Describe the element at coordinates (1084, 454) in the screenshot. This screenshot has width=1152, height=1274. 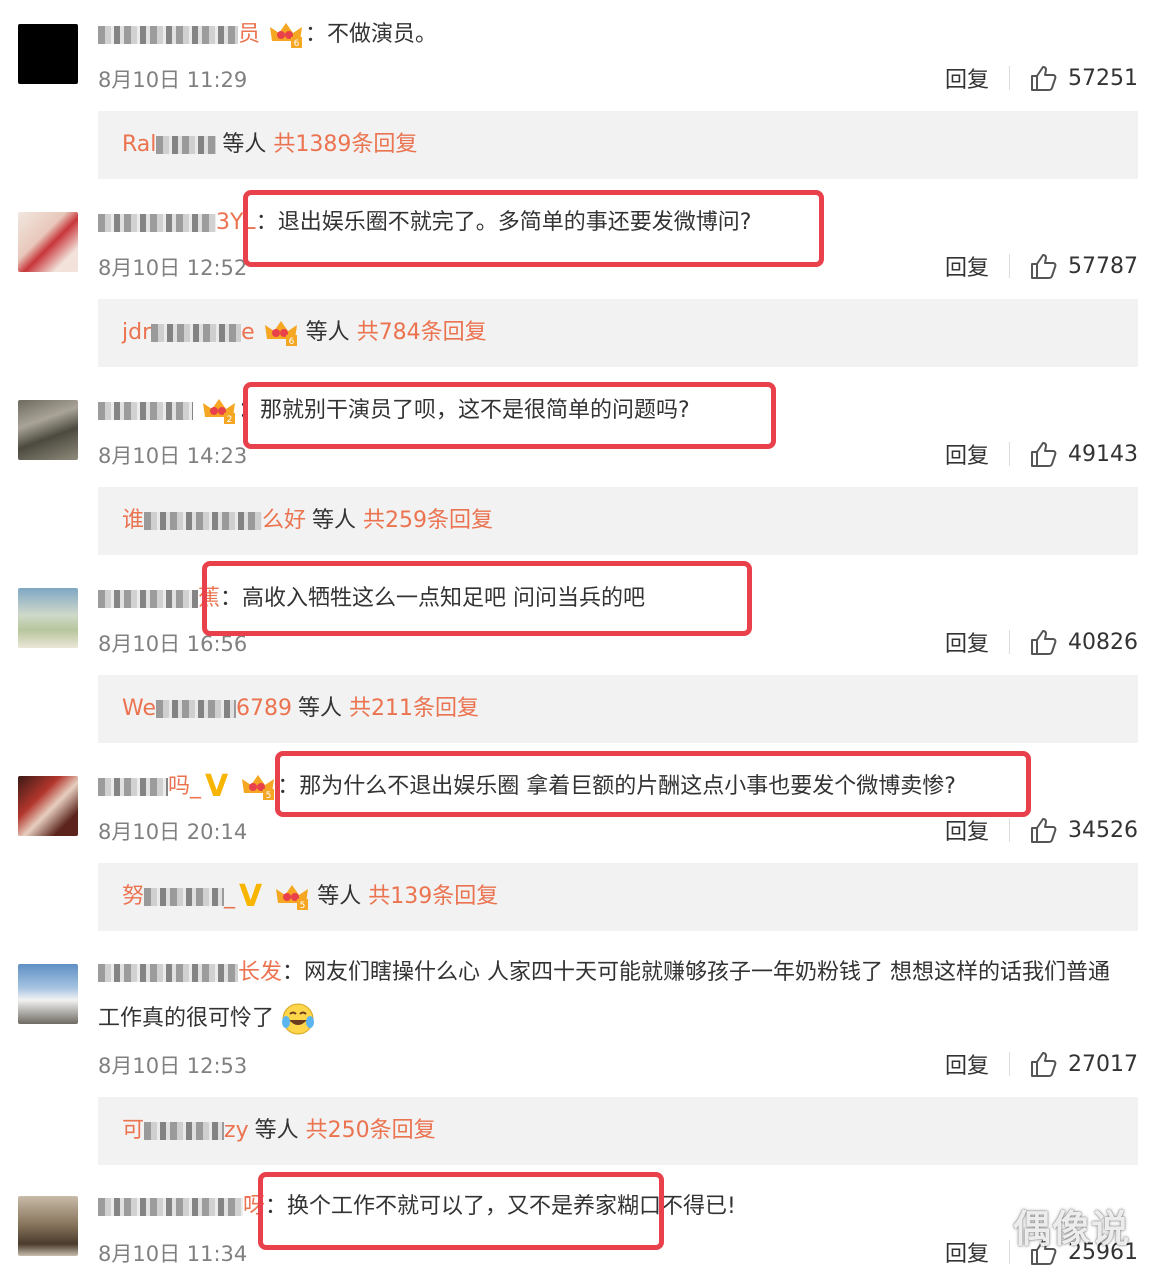
I see `like-button: 49143` at that location.